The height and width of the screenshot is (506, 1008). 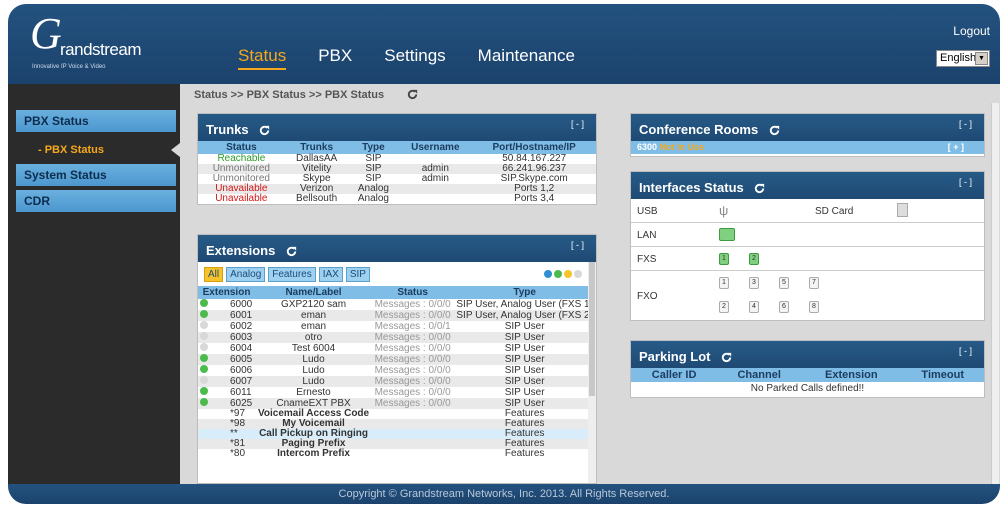 What do you see at coordinates (397, 127) in the screenshot?
I see `trunks-header: Trunks [ - ]` at bounding box center [397, 127].